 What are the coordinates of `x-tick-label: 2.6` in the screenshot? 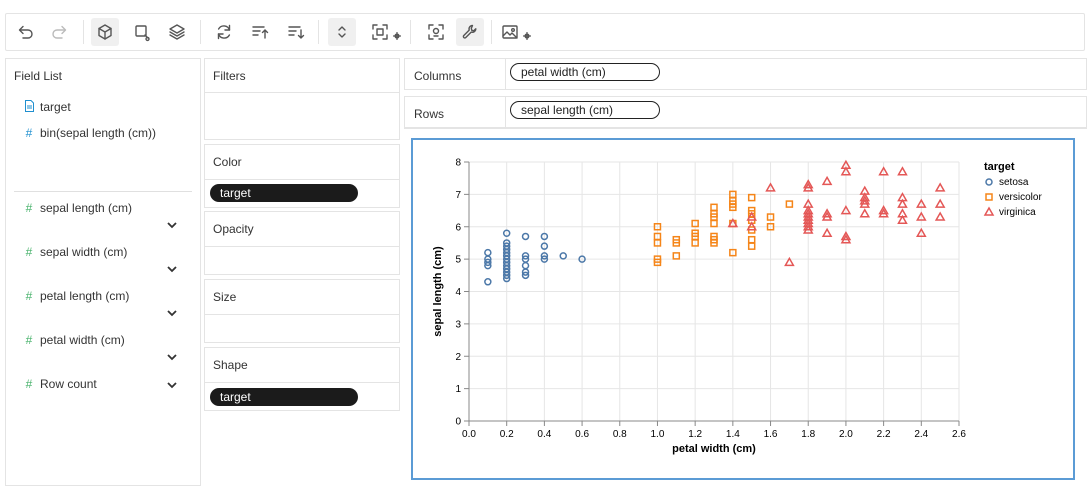 It's located at (959, 434).